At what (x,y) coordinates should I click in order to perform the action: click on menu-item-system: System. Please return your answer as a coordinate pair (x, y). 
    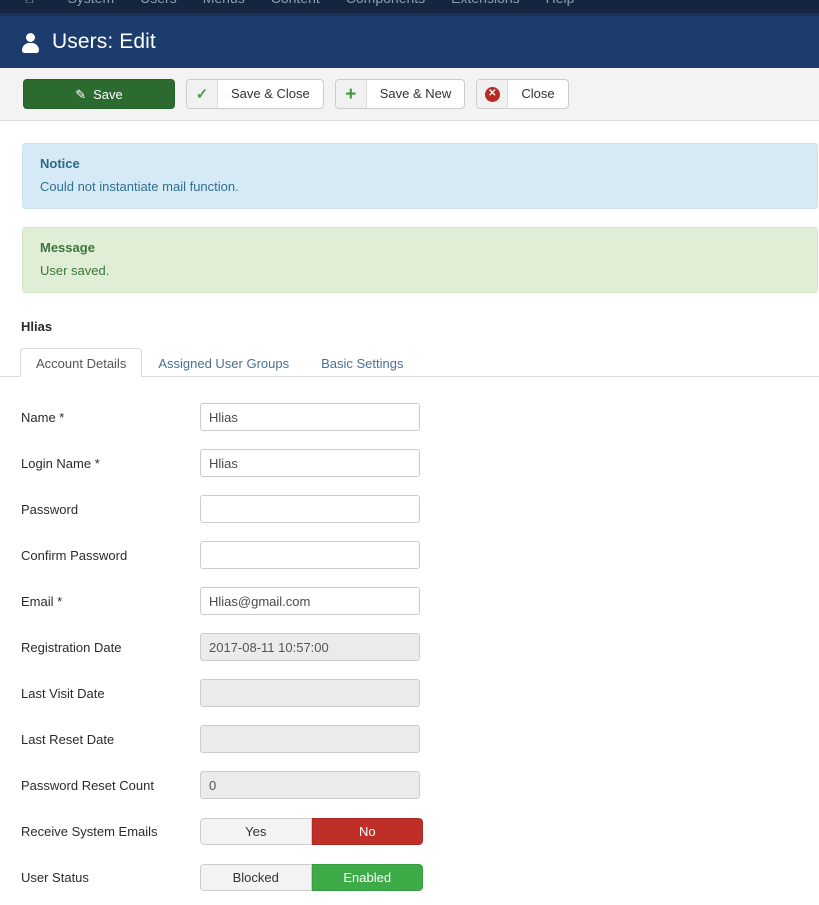
    Looking at the image, I should click on (90, 2).